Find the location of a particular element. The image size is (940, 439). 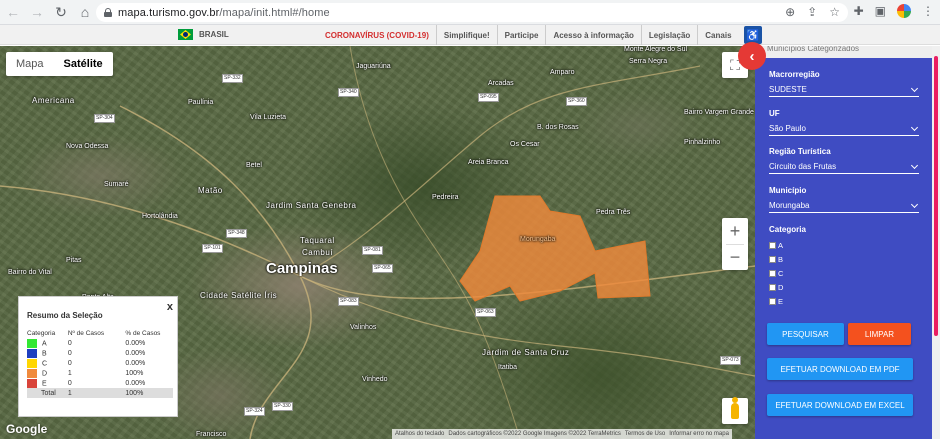

map-type-mapa: Mapa is located at coordinates (30, 64).